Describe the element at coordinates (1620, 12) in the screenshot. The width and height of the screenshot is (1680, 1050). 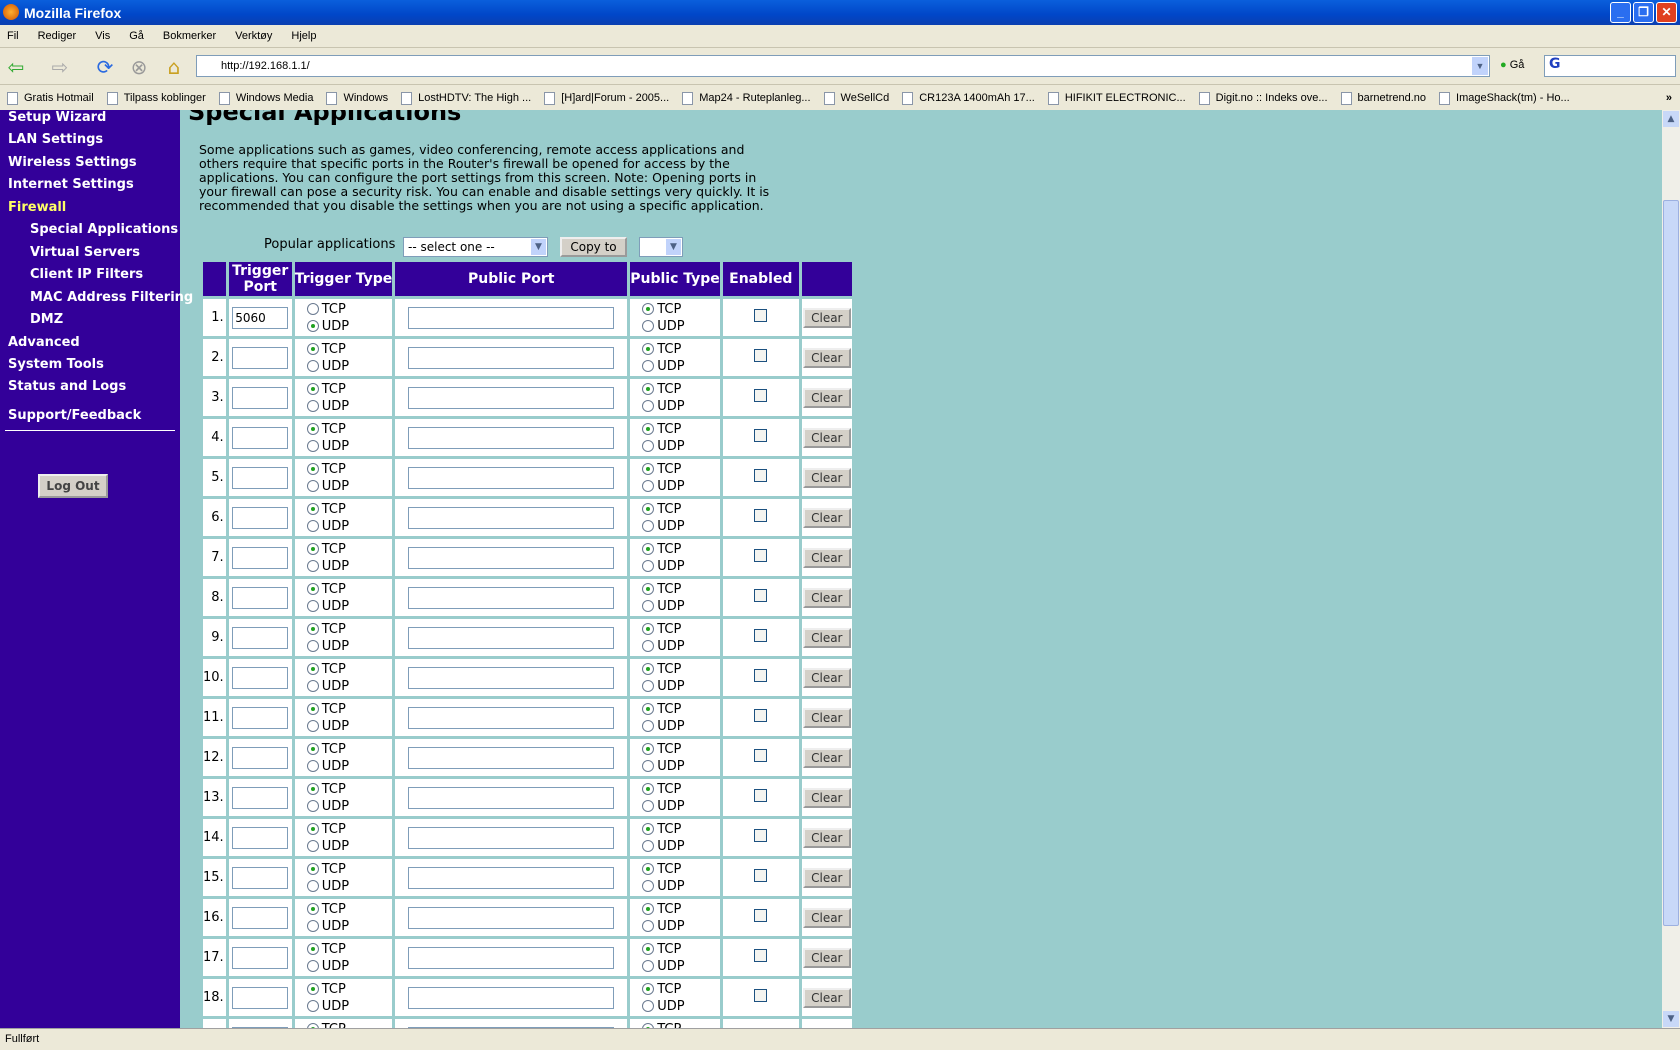
I see `minimize-button: _` at that location.